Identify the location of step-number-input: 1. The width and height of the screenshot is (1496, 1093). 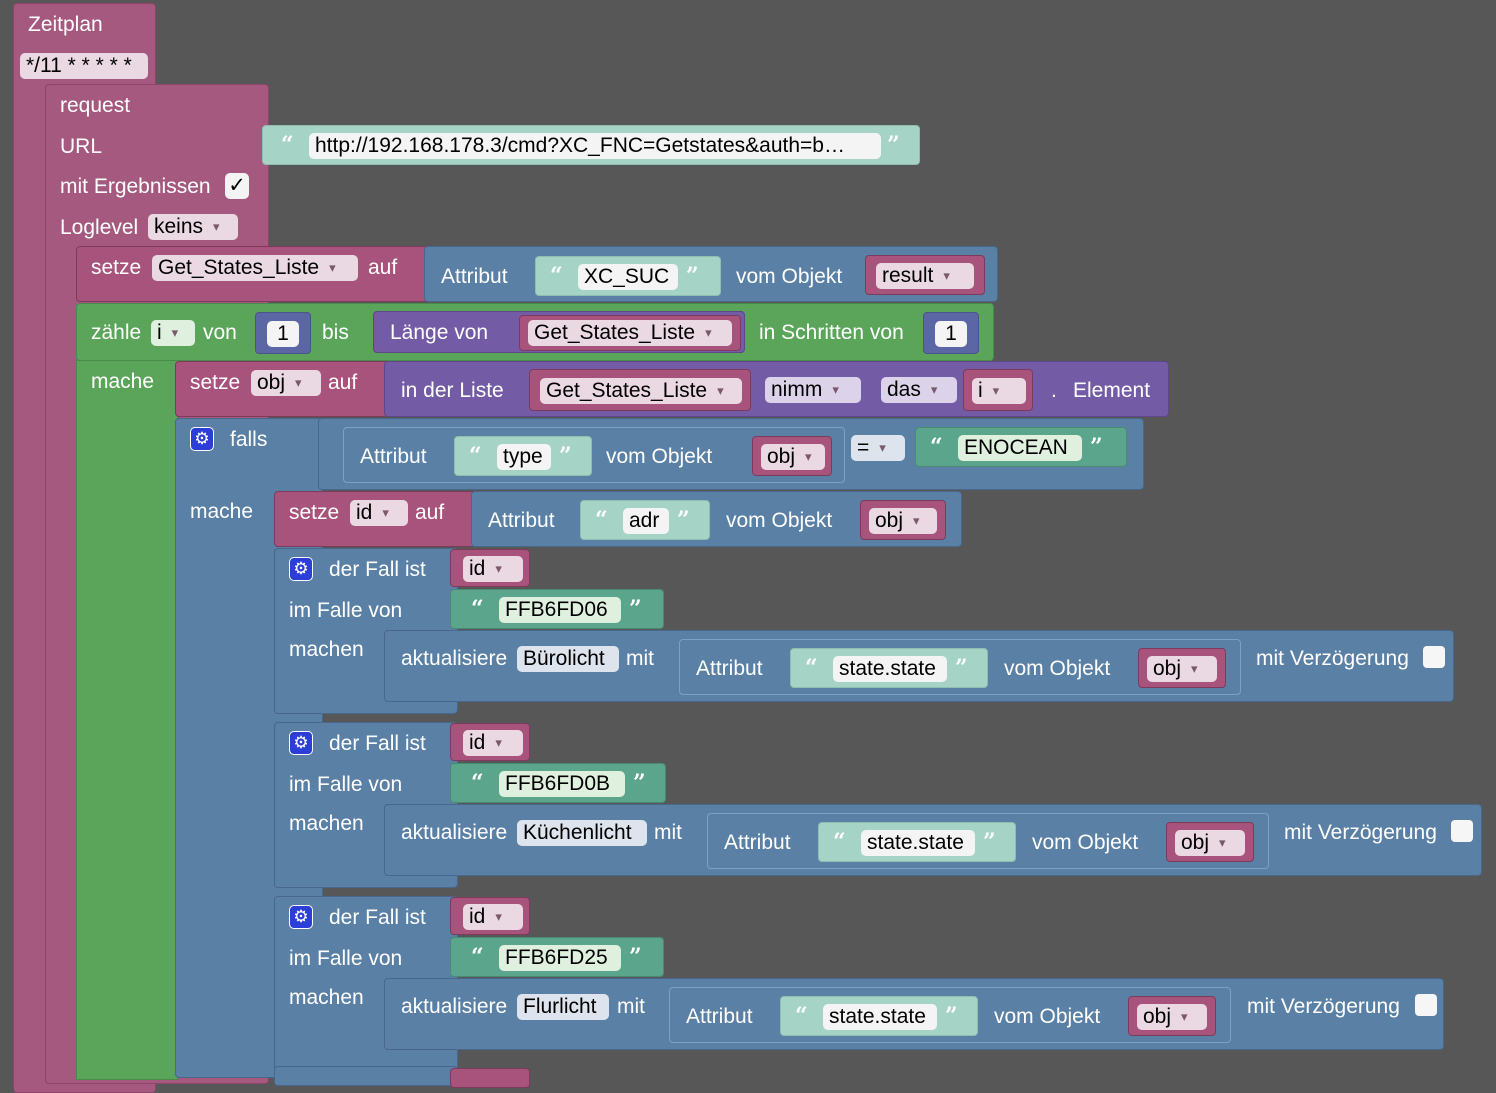
(951, 334).